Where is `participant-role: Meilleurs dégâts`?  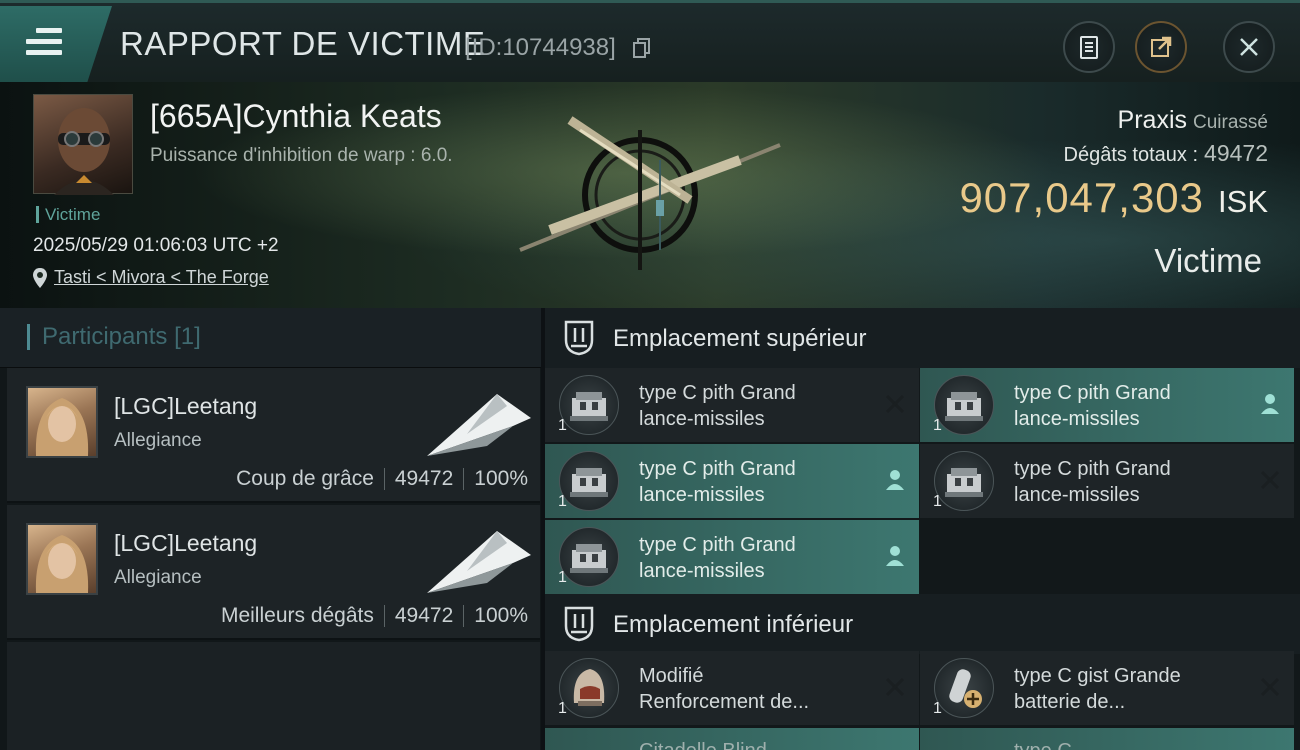
participant-role: Meilleurs dégâts is located at coordinates (297, 615).